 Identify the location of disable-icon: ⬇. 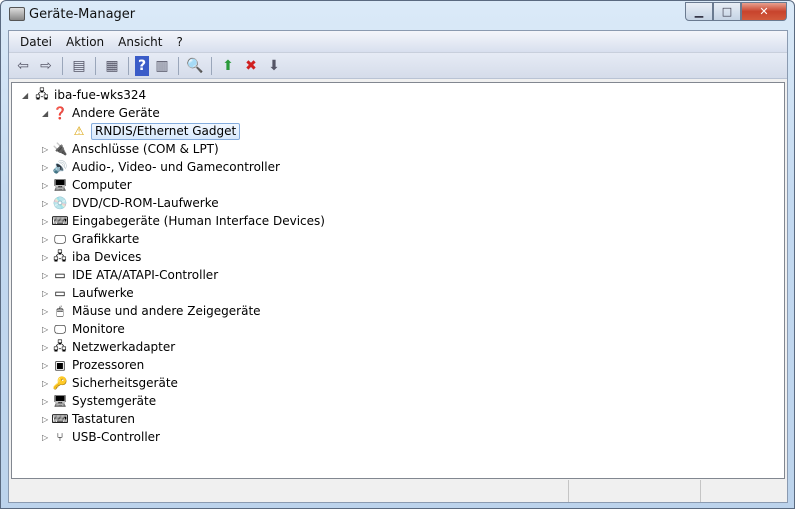
(274, 66).